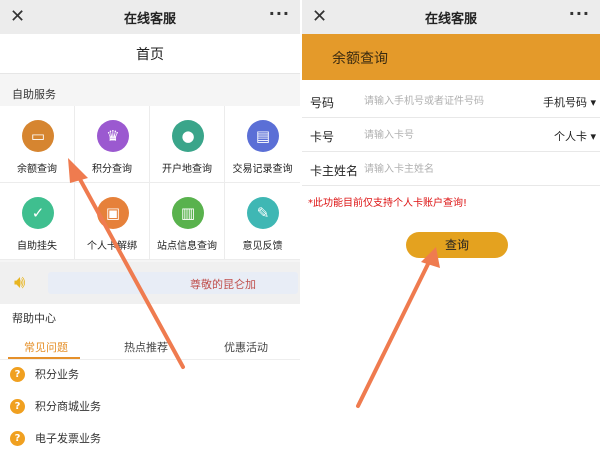 The image size is (600, 450). Describe the element at coordinates (457, 245) in the screenshot. I see `query-button: 查询` at that location.